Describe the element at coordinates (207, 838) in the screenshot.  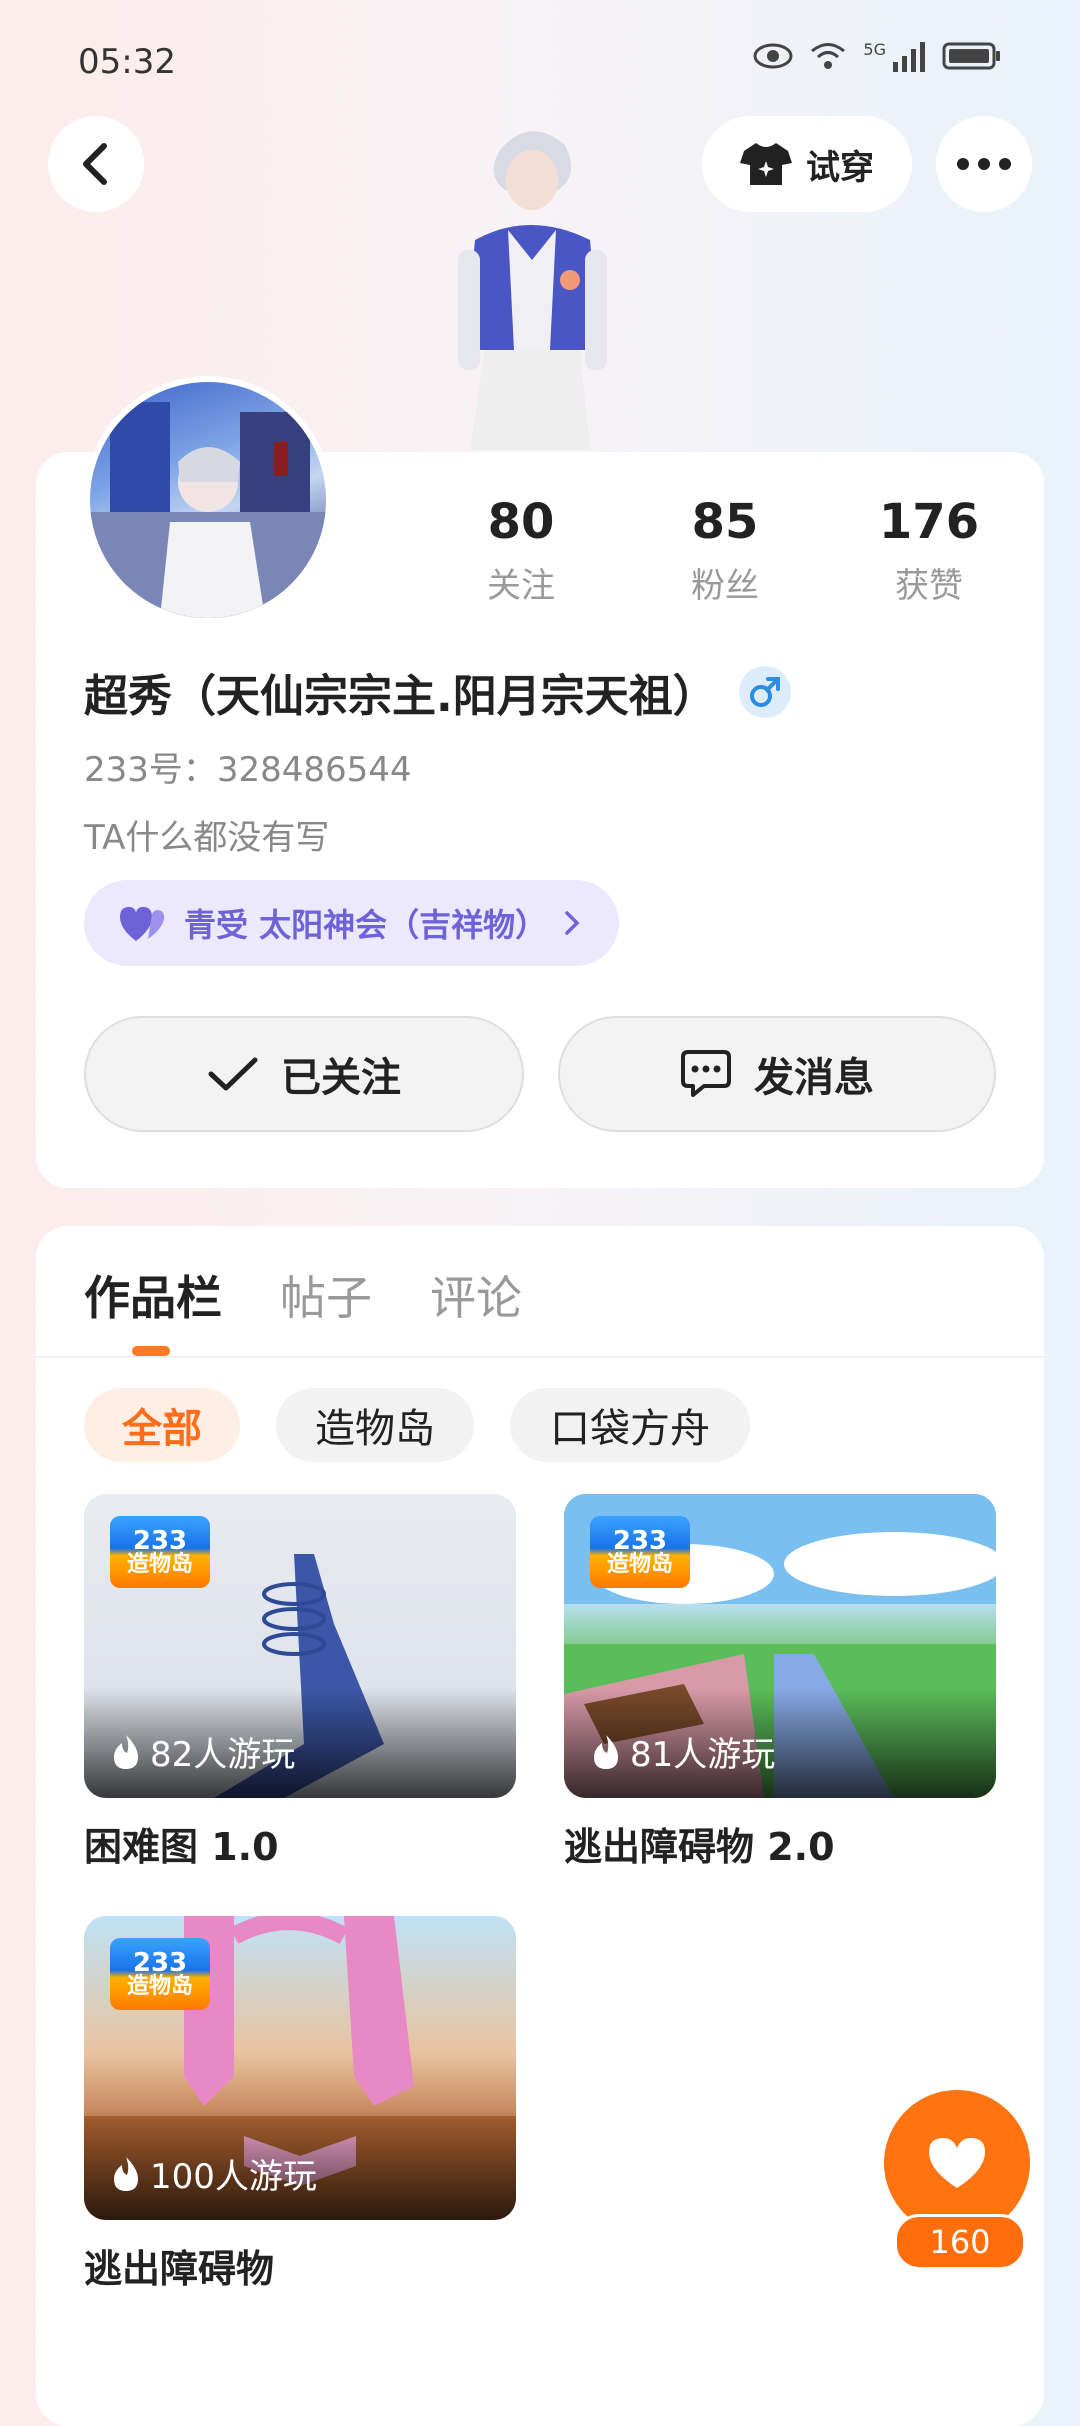
I see `user-bio: TA什么都没有写` at that location.